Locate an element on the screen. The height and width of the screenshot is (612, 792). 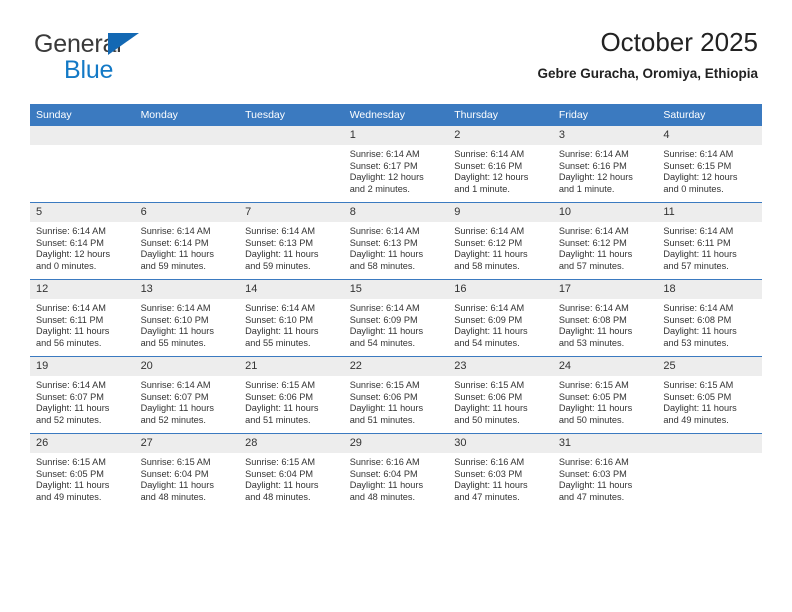
day-number: 19 is located at coordinates (82, 366).